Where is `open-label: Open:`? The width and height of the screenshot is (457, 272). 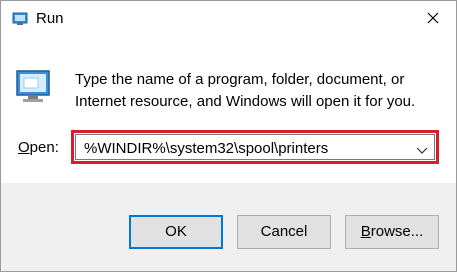 open-label: Open: is located at coordinates (38, 148).